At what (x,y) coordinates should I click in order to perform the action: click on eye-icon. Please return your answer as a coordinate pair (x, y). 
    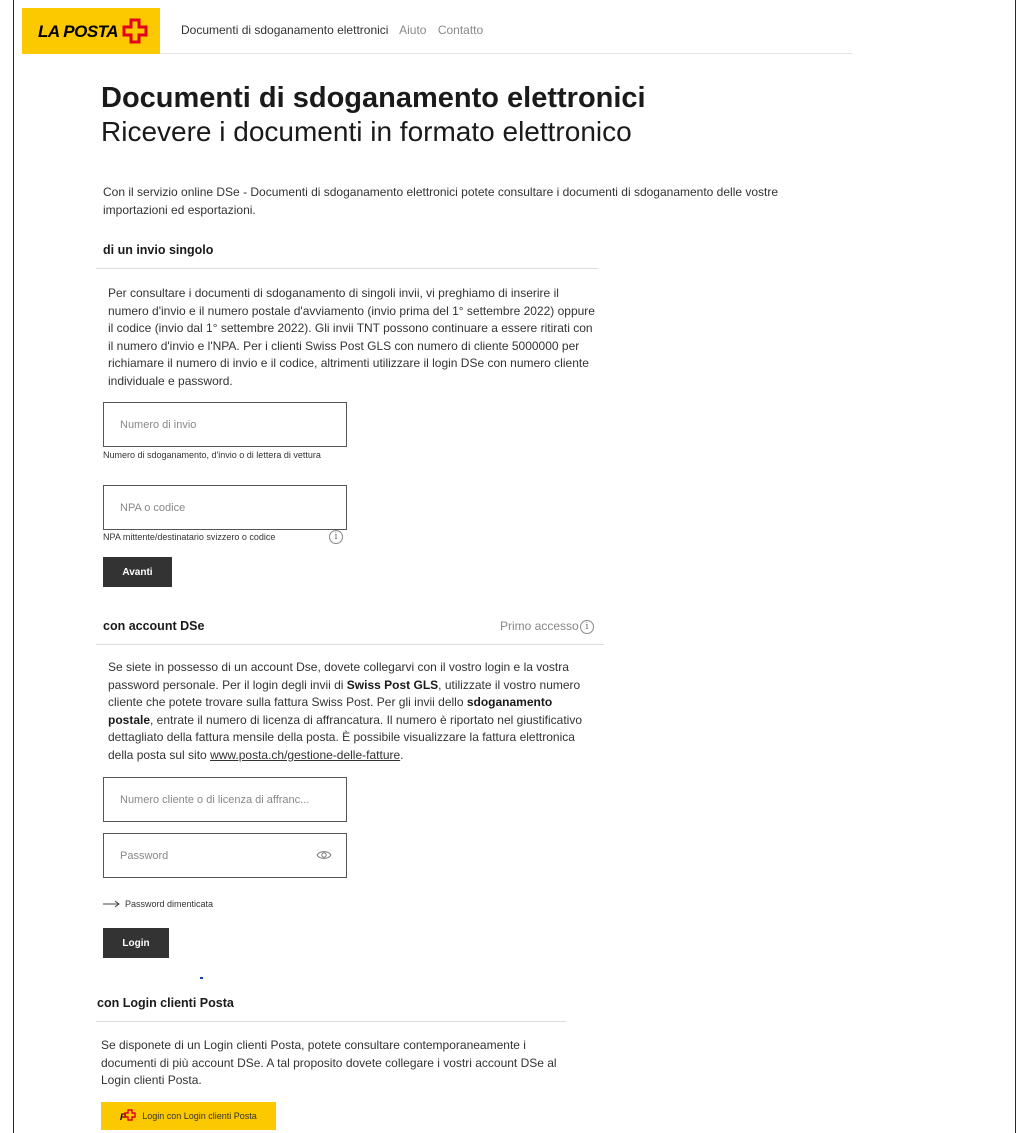
    Looking at the image, I should click on (324, 855).